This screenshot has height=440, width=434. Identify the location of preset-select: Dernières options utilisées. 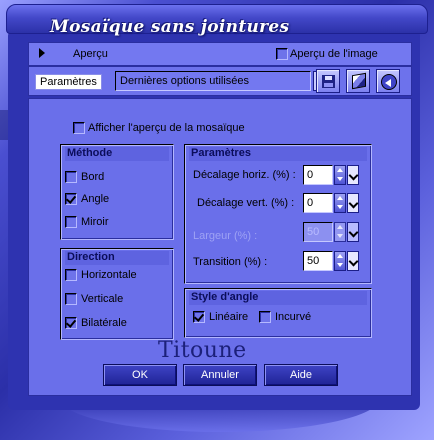
(213, 81).